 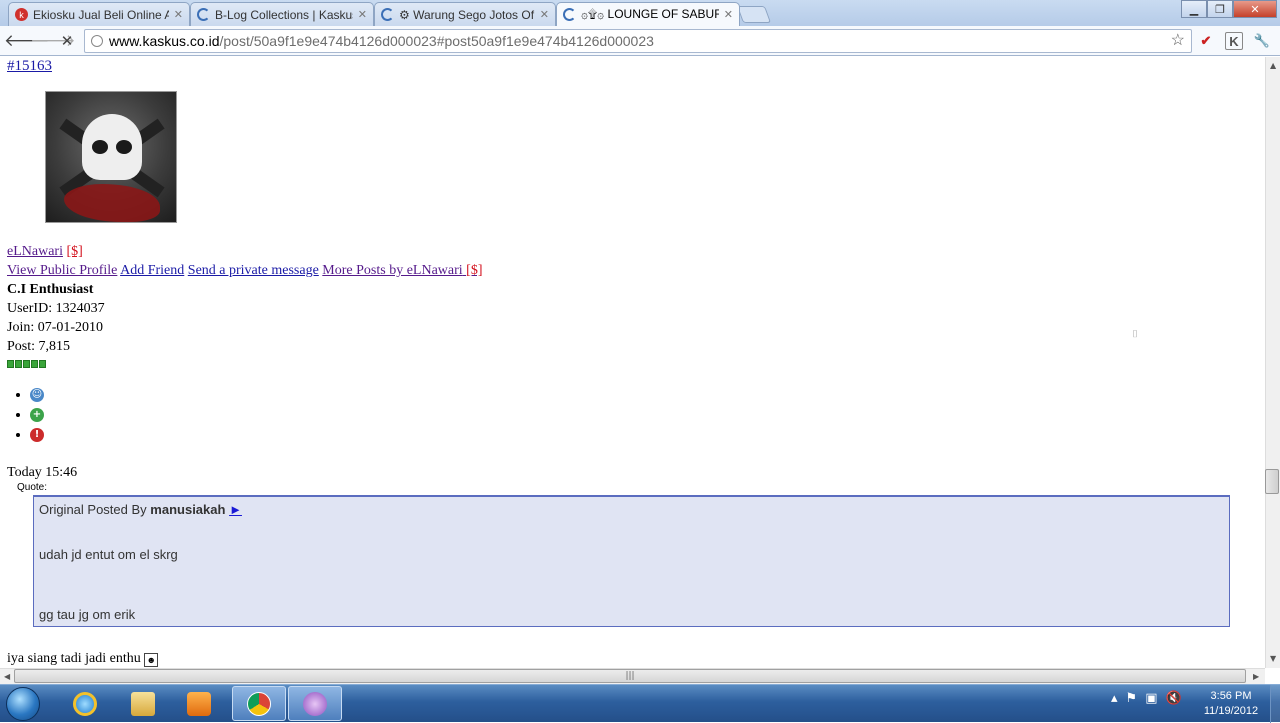 I want to click on vertical-scroll-thumb, so click(x=1272, y=481).